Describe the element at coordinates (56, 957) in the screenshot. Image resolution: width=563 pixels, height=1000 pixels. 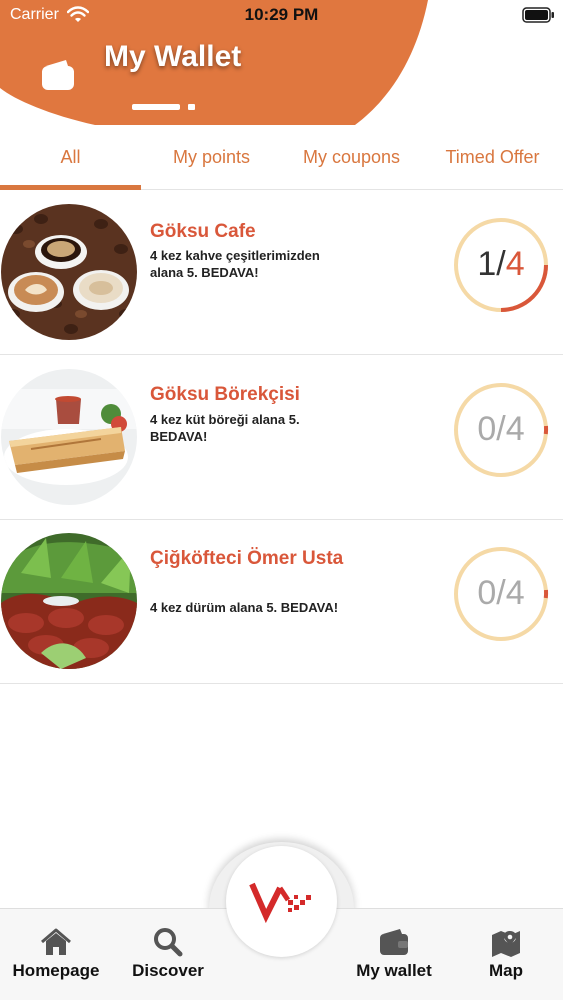
I see `tab-homepage: Homepage` at that location.